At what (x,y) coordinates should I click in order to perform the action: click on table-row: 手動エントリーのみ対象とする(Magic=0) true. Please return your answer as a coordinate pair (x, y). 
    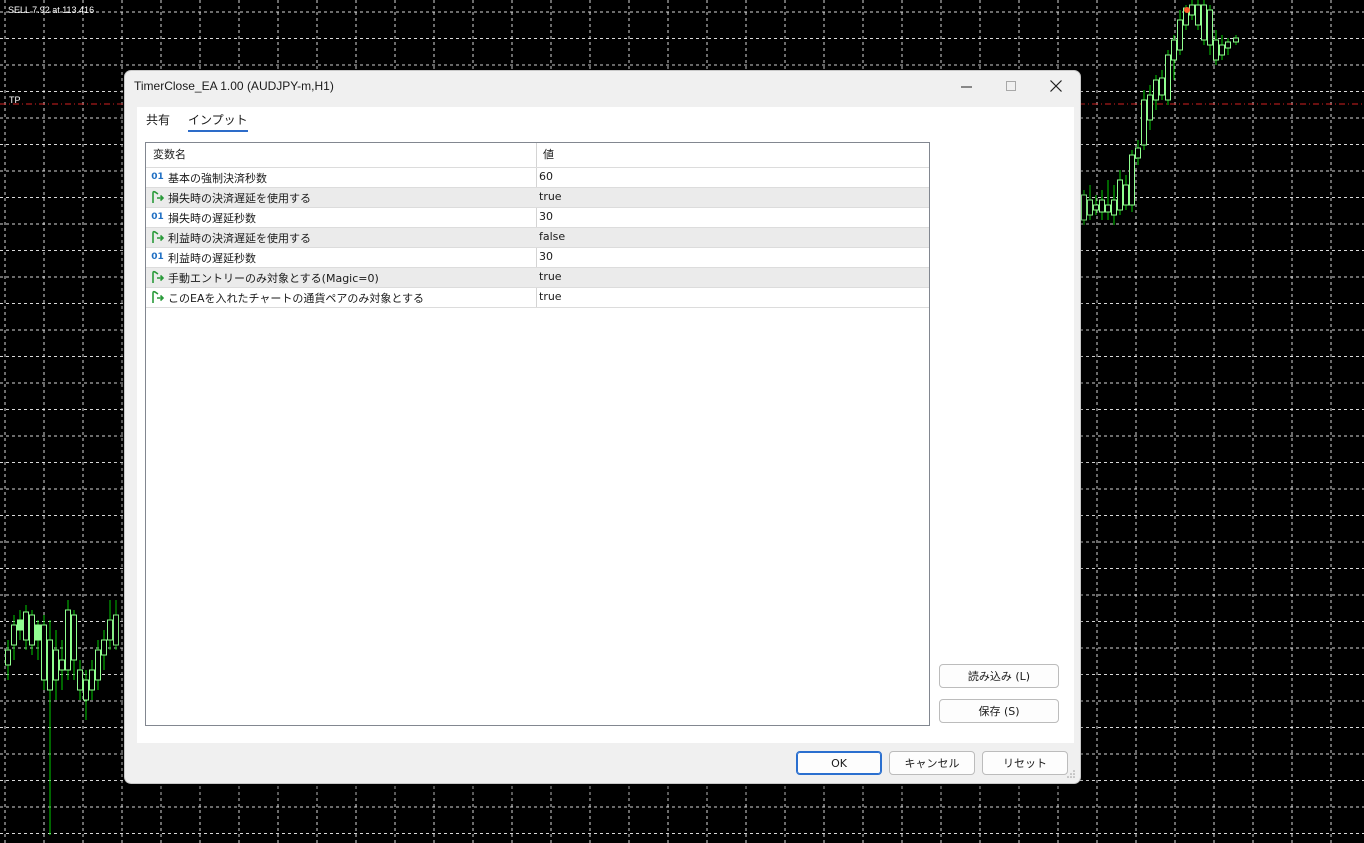
    Looking at the image, I should click on (537, 277).